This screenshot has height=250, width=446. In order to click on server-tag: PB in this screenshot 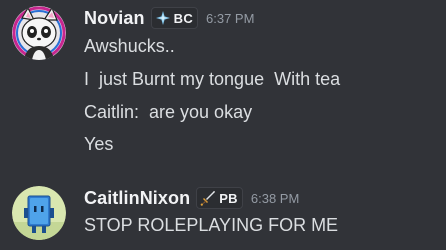, I will do `click(219, 198)`.